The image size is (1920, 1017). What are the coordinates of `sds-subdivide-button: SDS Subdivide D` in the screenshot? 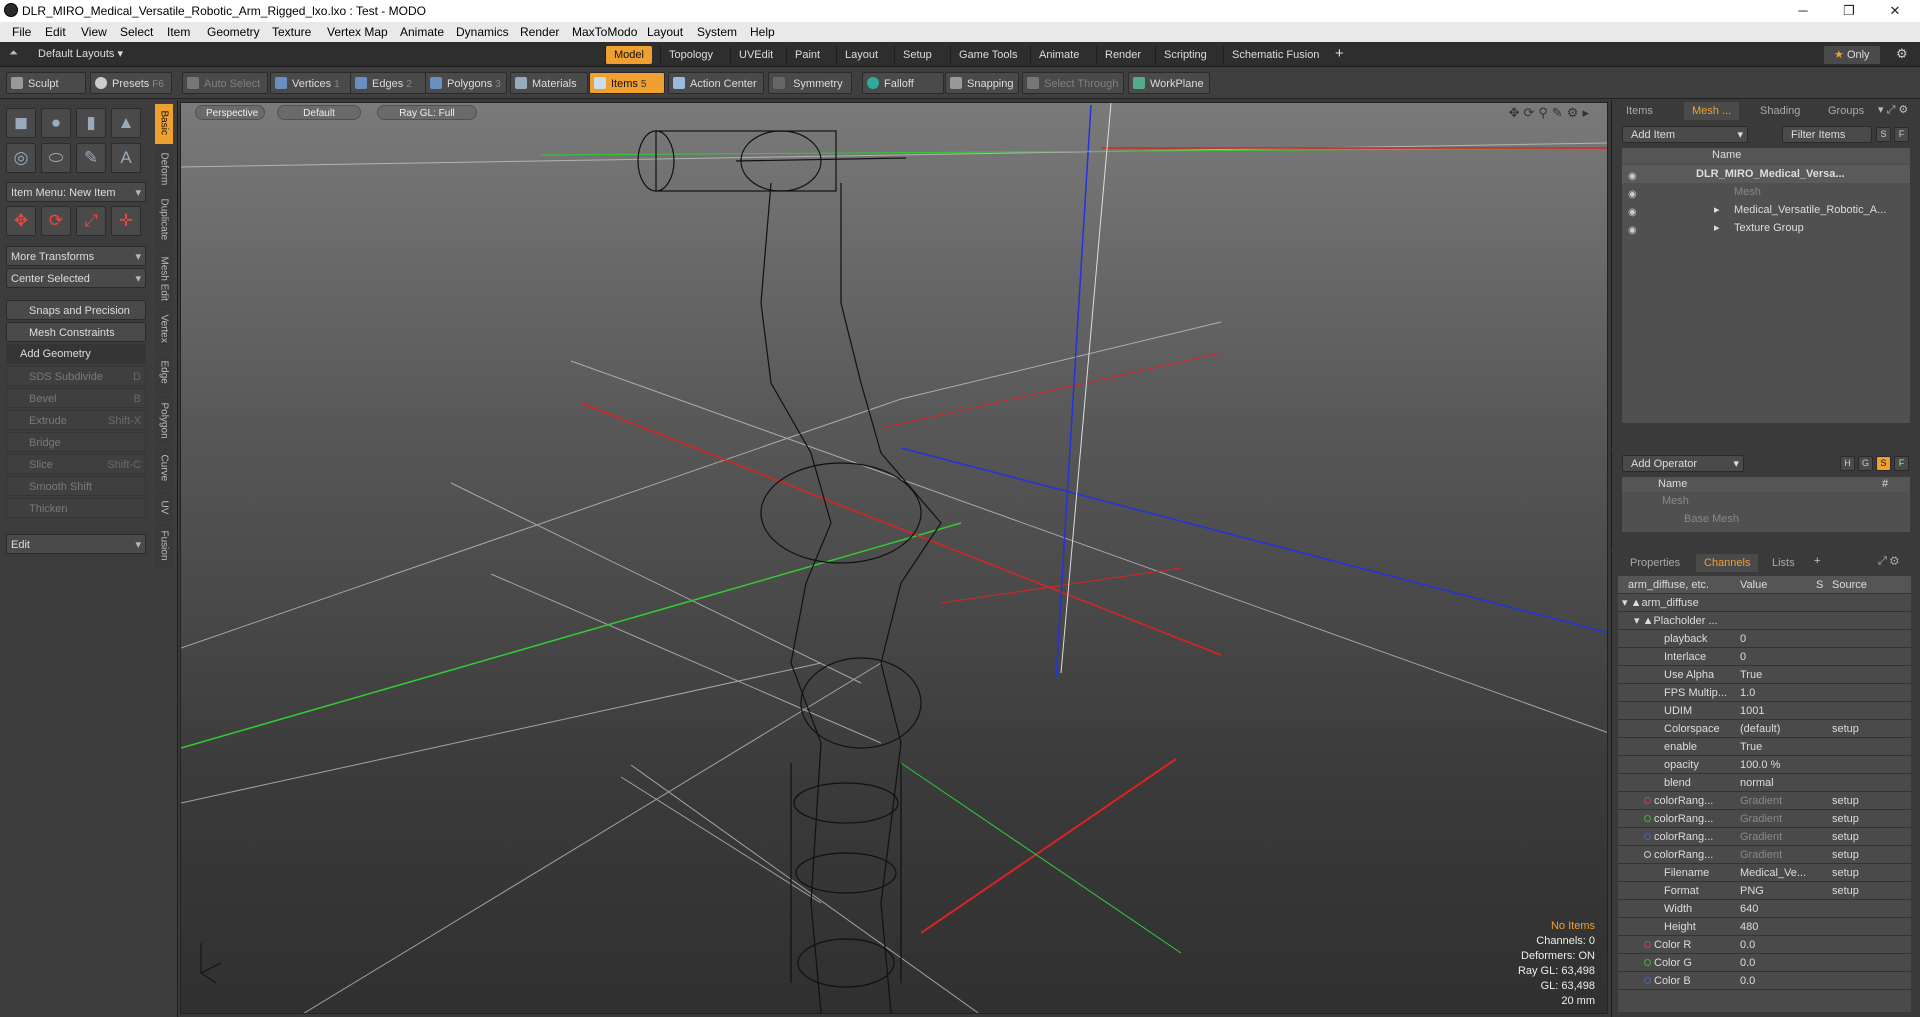 It's located at (76, 376).